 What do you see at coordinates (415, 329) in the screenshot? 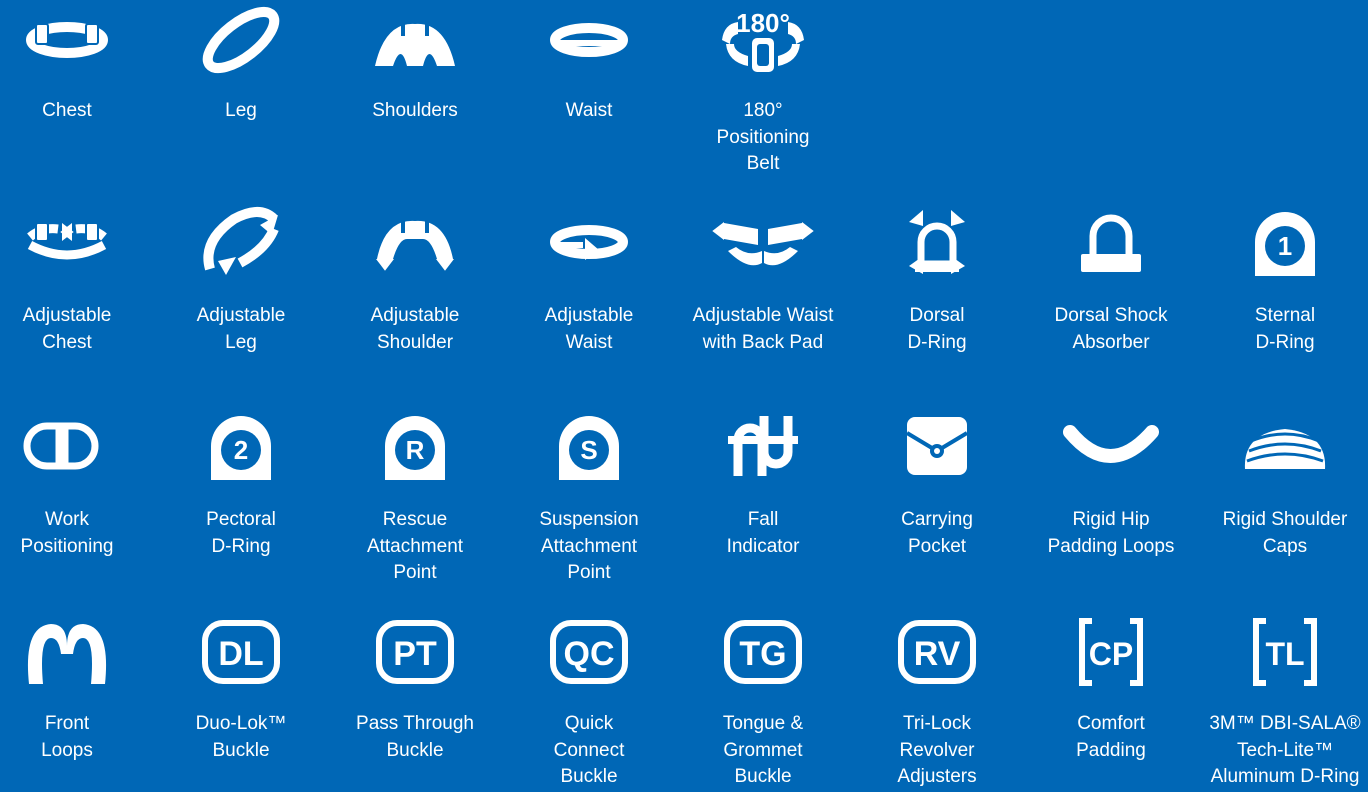
I see `feature-label: Adjustable Shoulder` at bounding box center [415, 329].